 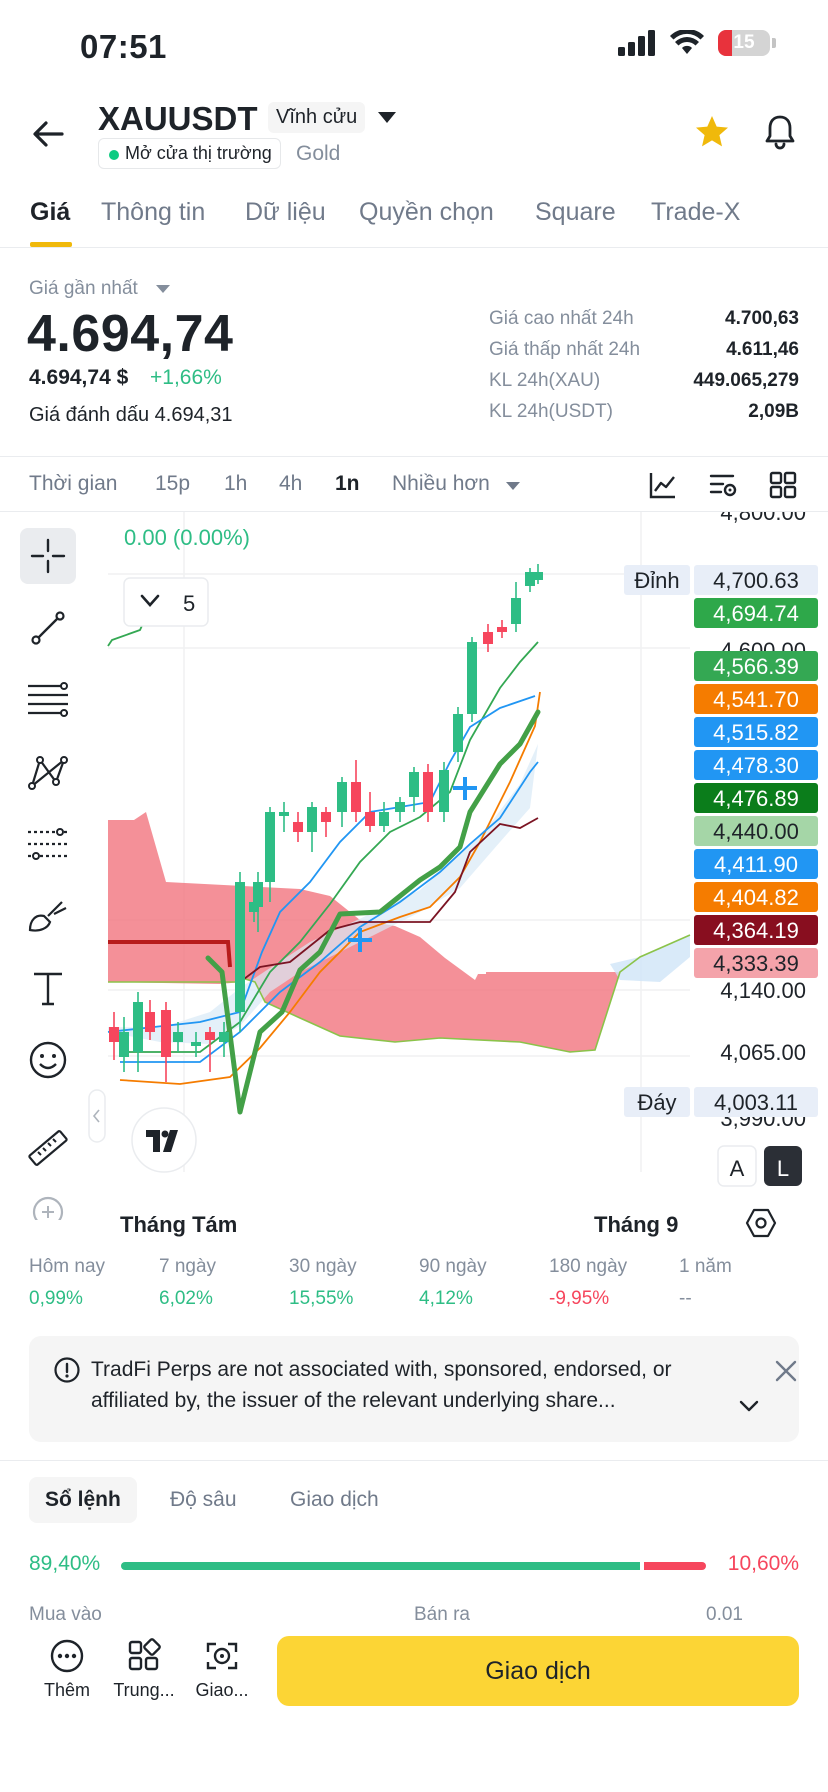 I want to click on stat-row: KL 24h(USDT) 2,09B, so click(x=644, y=416).